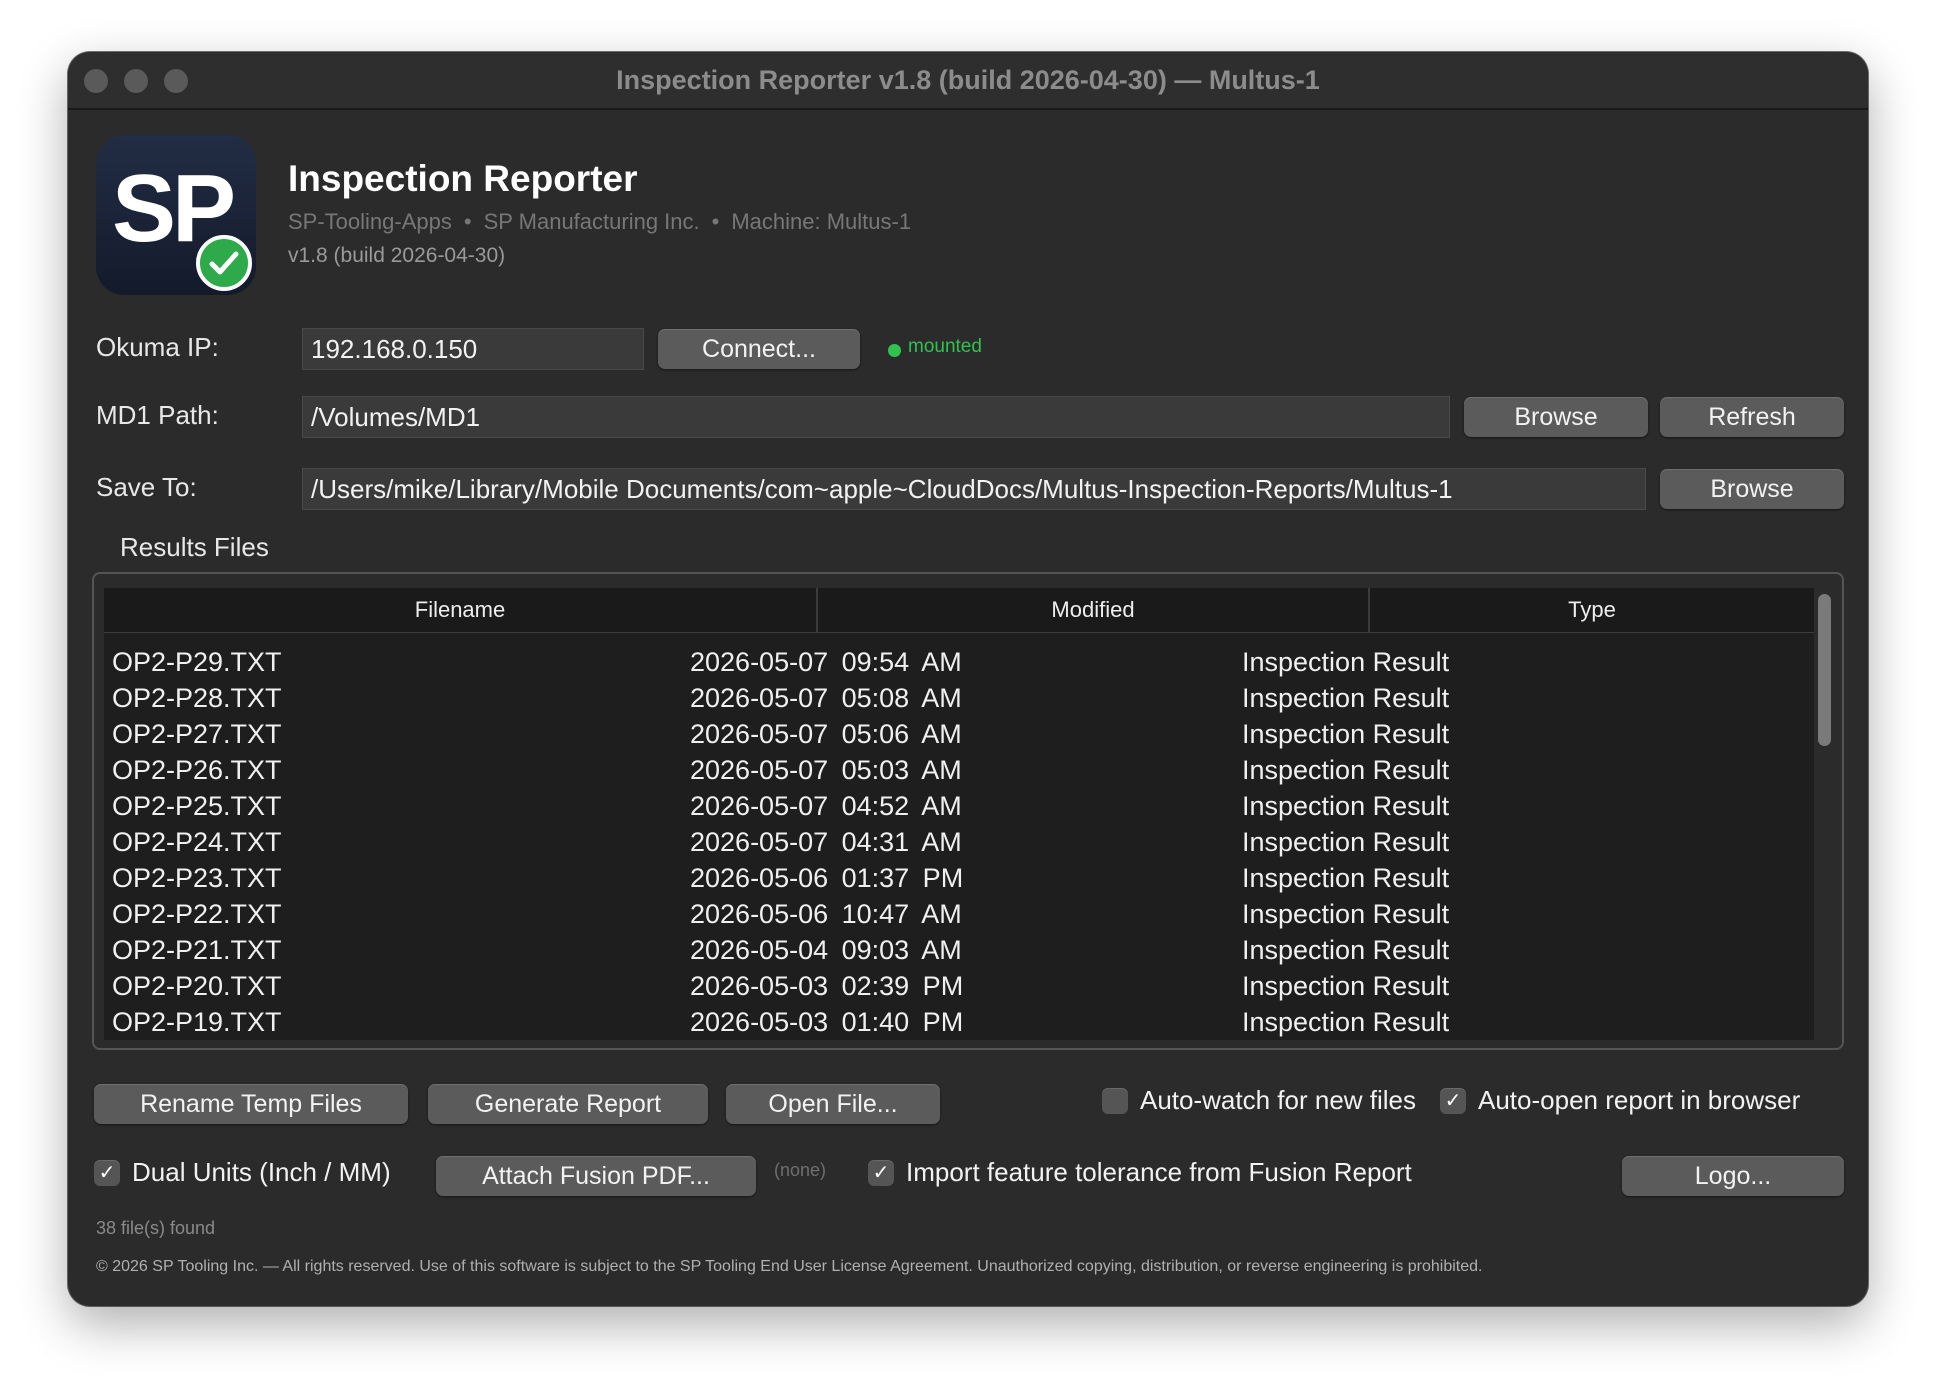 The height and width of the screenshot is (1392, 1936). Describe the element at coordinates (1094, 610) in the screenshot. I see `column-header-modified: Modified` at that location.